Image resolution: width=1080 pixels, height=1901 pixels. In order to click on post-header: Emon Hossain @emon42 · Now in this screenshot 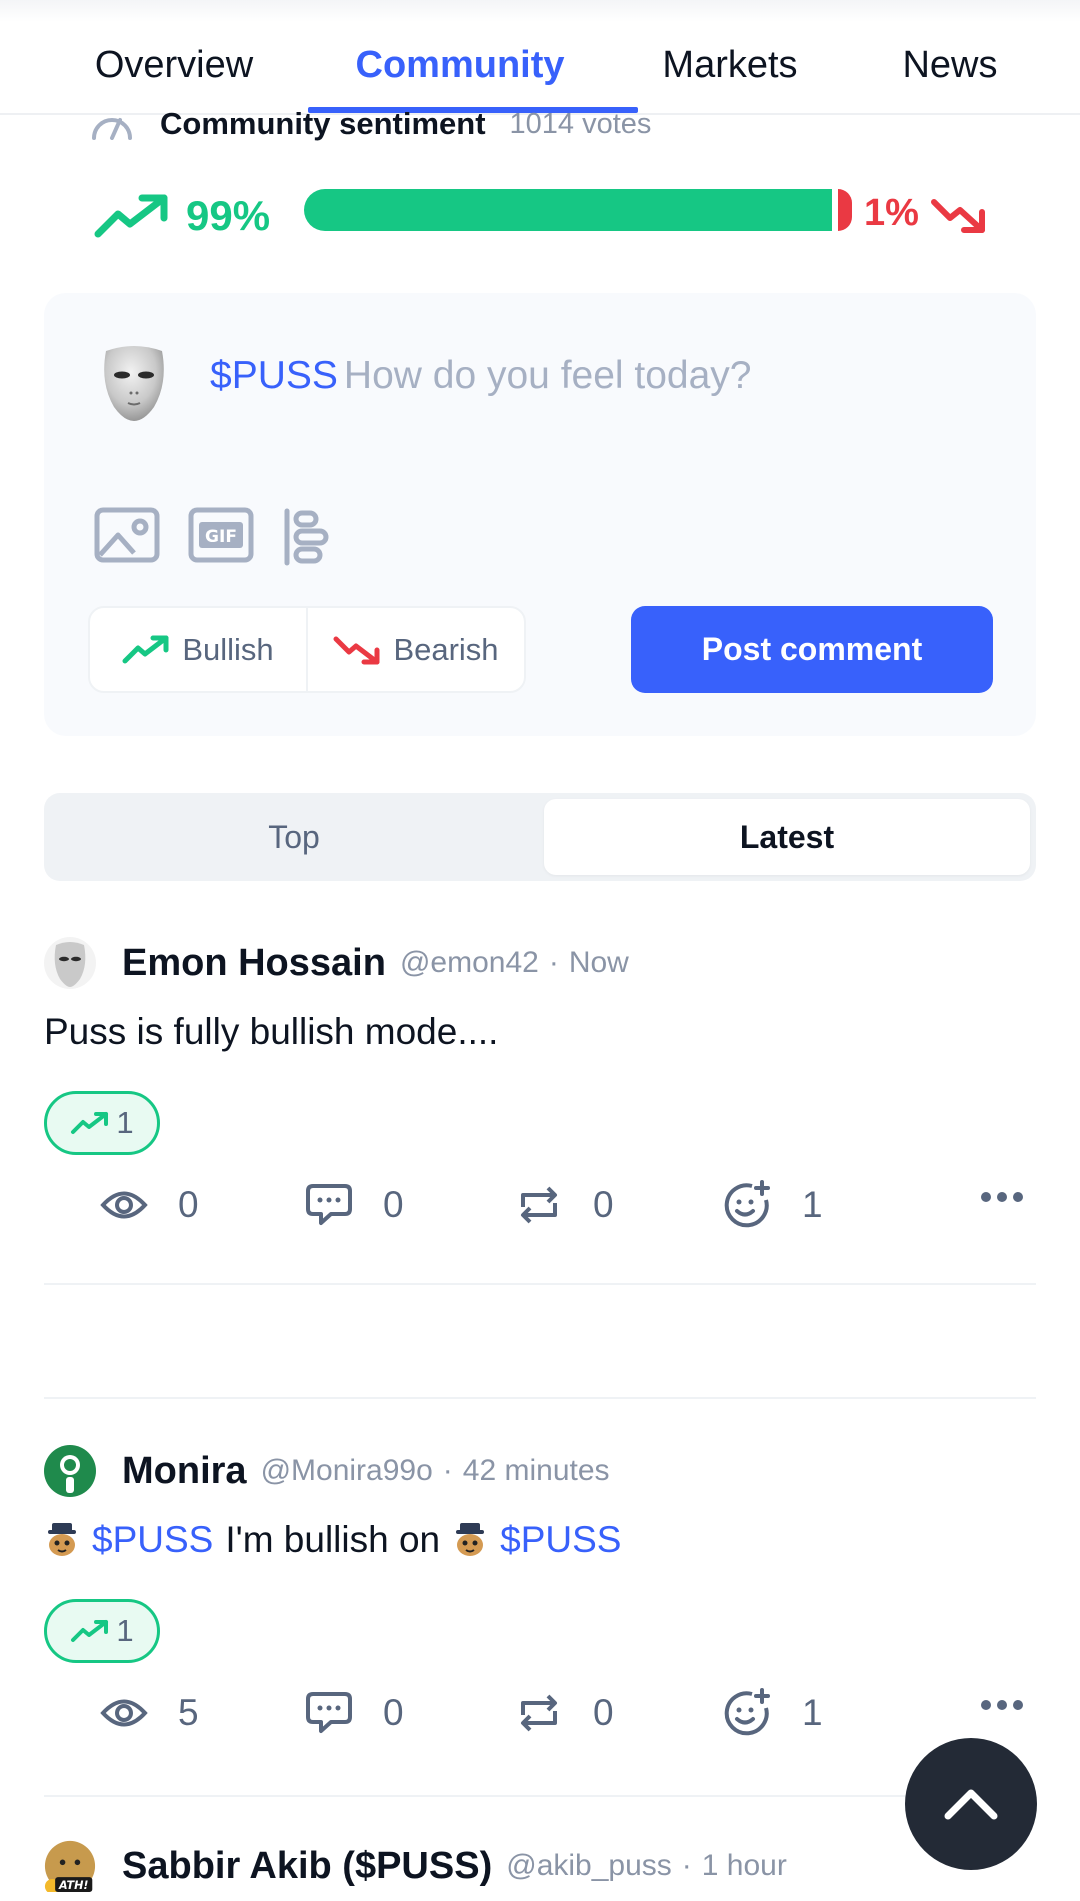, I will do `click(336, 963)`.